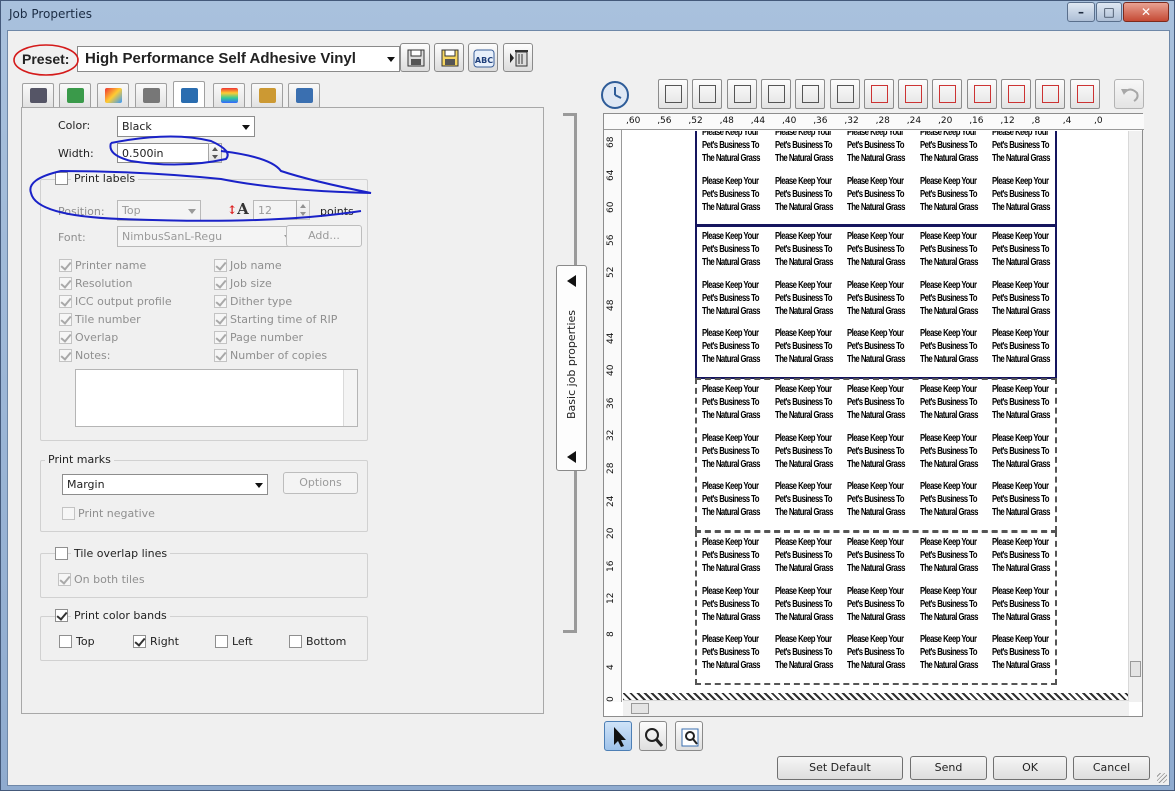 This screenshot has height=791, width=1175. What do you see at coordinates (981, 94) in the screenshot?
I see `distribute-right-button` at bounding box center [981, 94].